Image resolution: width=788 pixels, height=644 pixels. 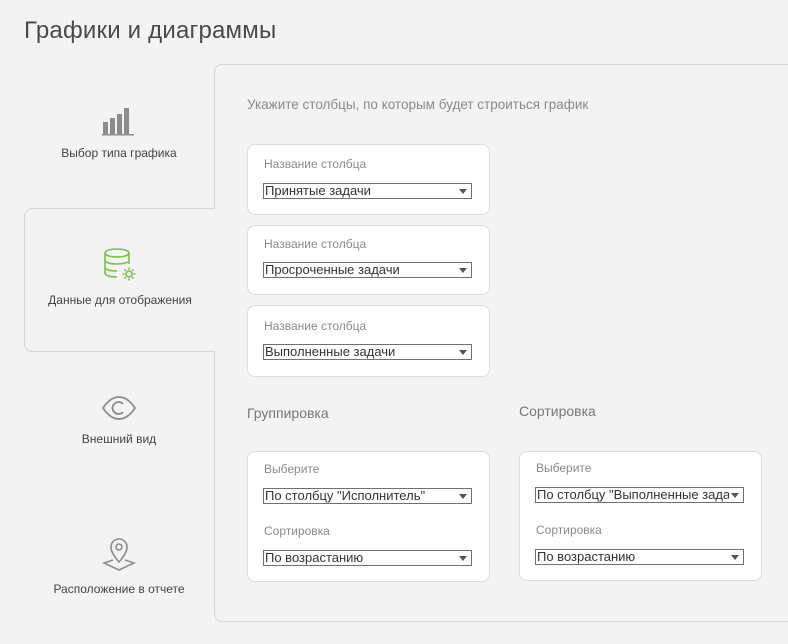 I want to click on column-select: Принятые задачи, so click(x=367, y=191).